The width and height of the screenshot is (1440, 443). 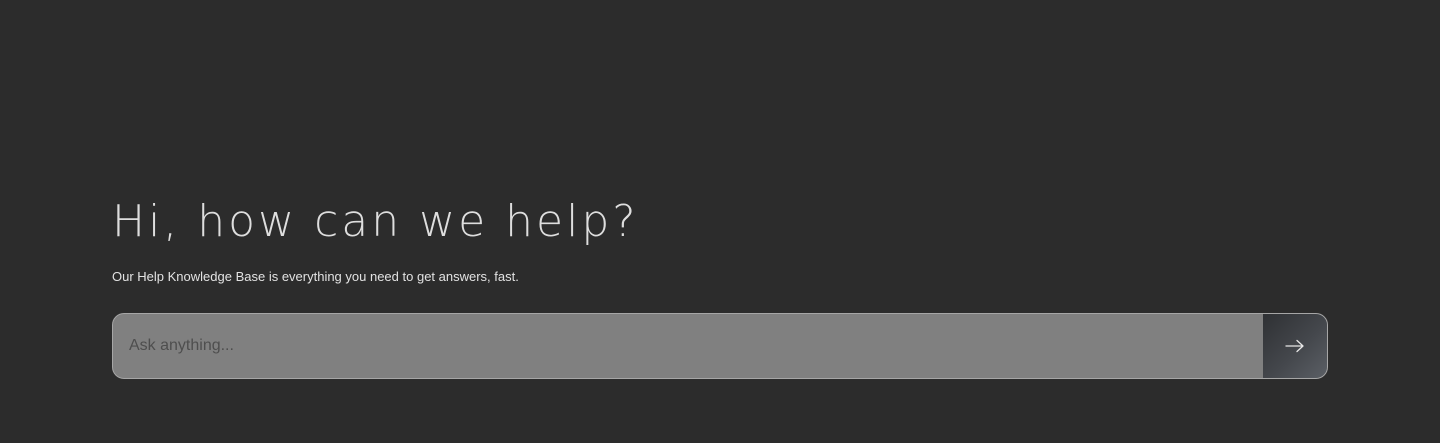 I want to click on arrow-right-icon, so click(x=1295, y=346).